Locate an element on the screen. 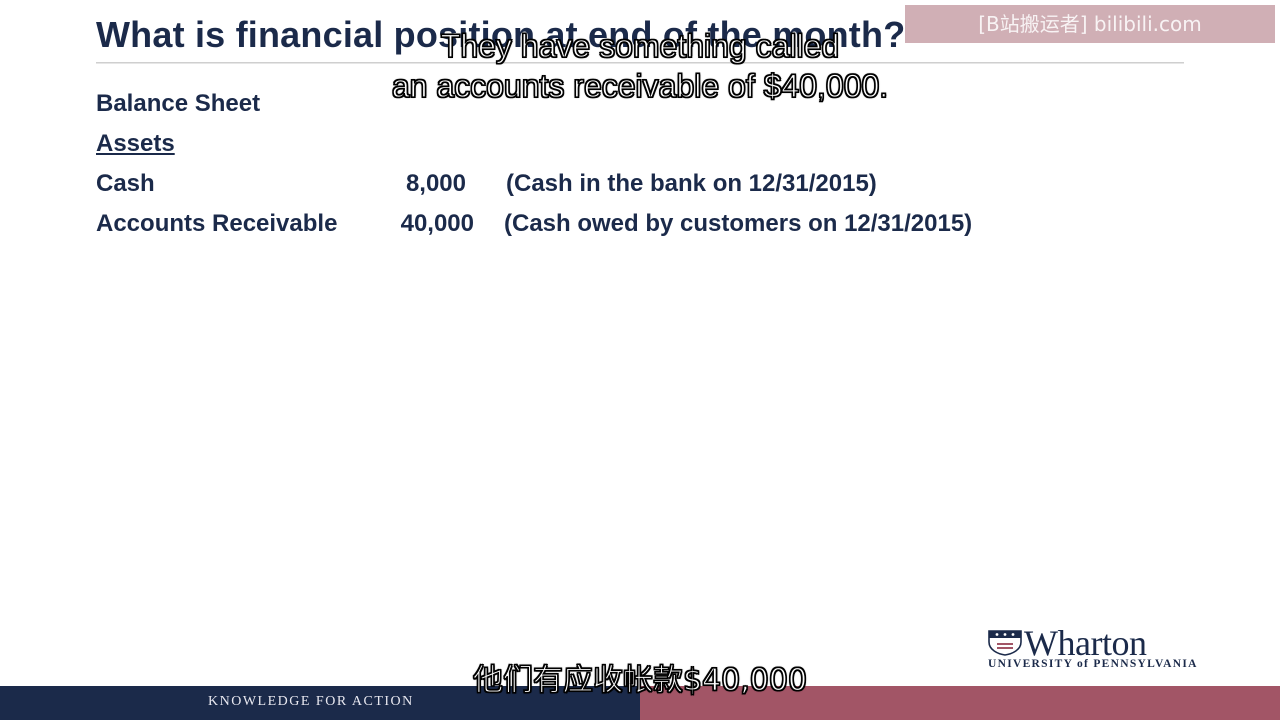 The width and height of the screenshot is (1280, 720). penn-shield-icon is located at coordinates (1005, 643).